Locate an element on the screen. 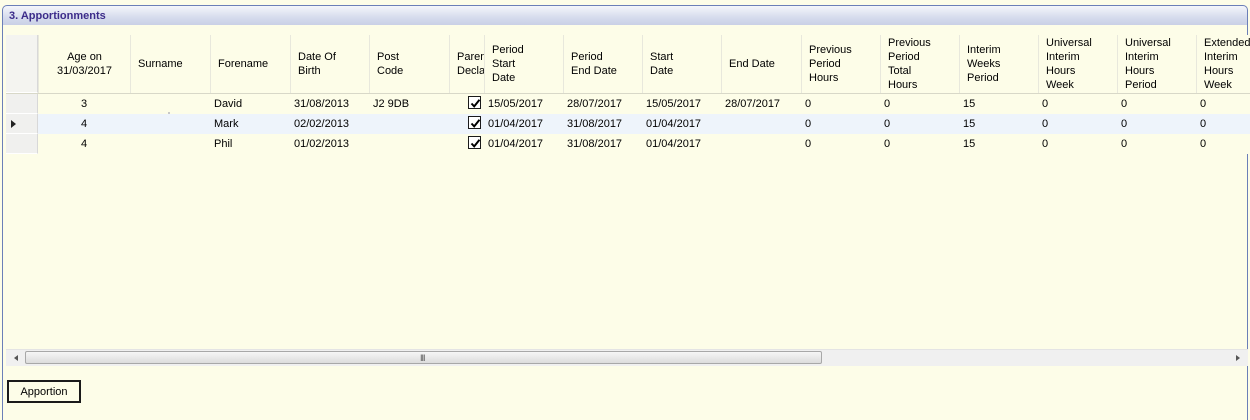 This screenshot has width=1250, height=420. column-header-surname: Surname is located at coordinates (170, 64).